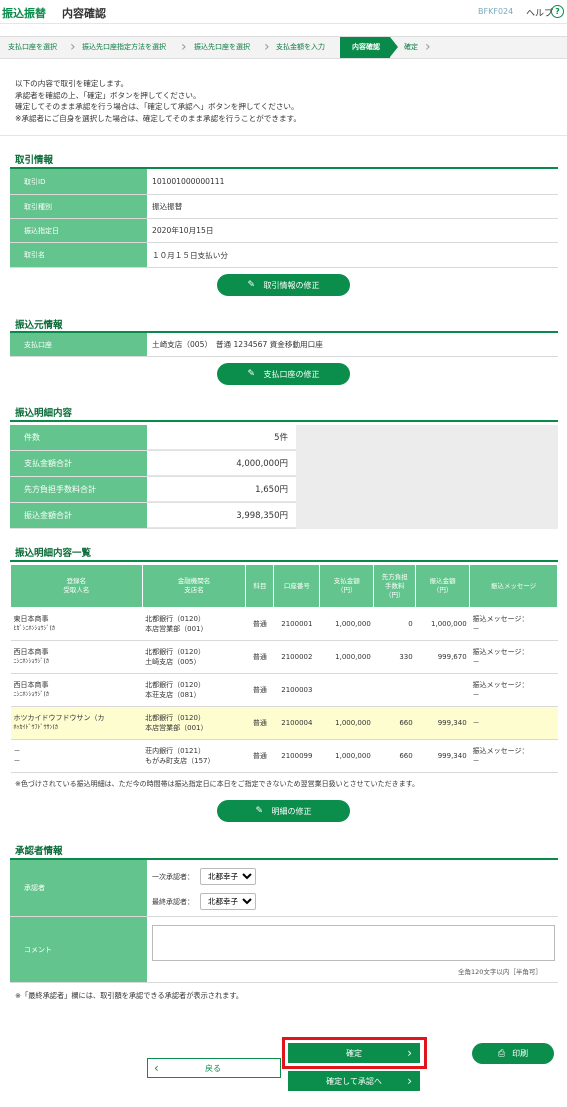 This screenshot has width=567, height=1107. Describe the element at coordinates (237, 344) in the screenshot. I see `source-account: 土崎支店（005） 普通 1234567 資金移動用口座` at that location.